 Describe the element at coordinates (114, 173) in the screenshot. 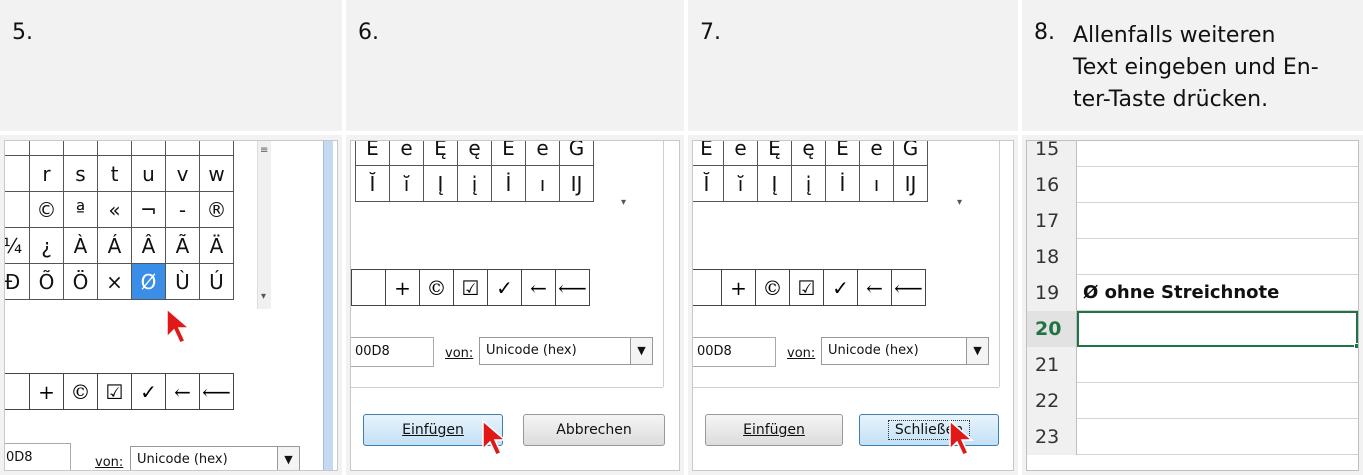

I see `char-cell: t` at that location.